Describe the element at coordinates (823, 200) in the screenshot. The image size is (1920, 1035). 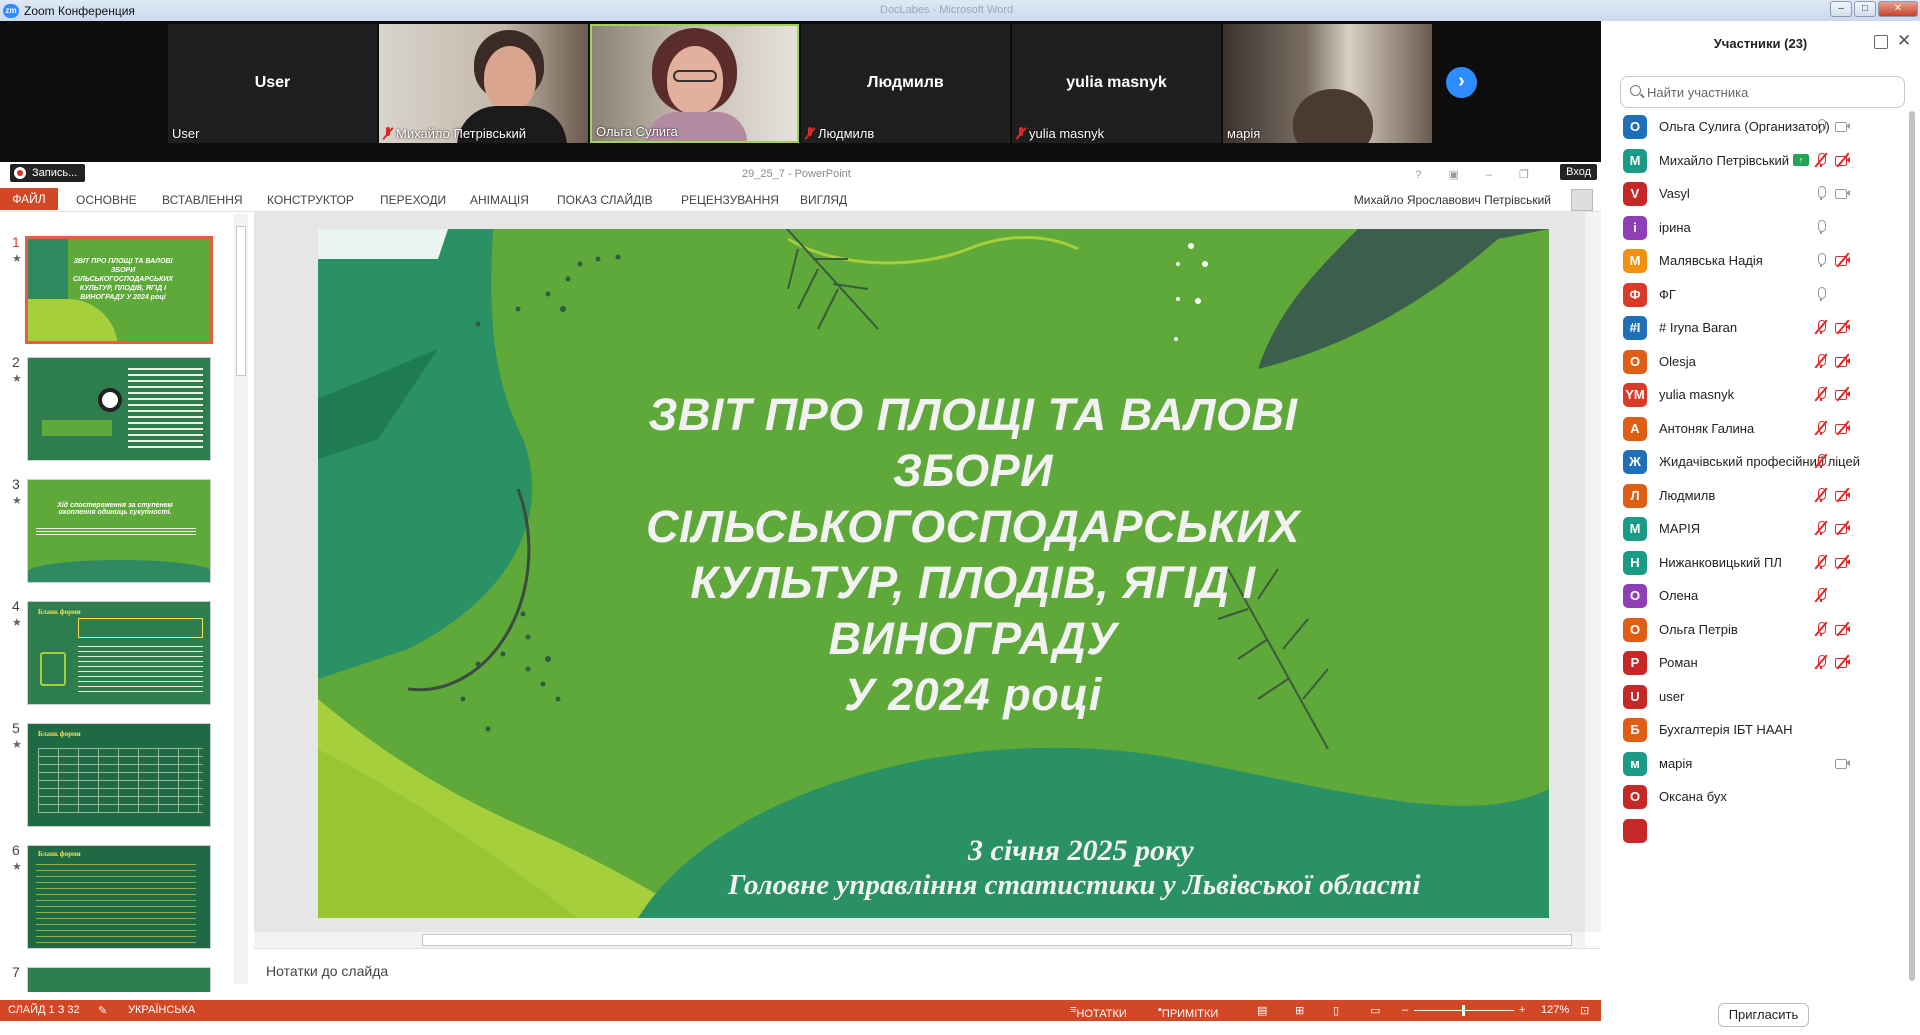
I see `tab-view: ВИГЛЯД` at that location.